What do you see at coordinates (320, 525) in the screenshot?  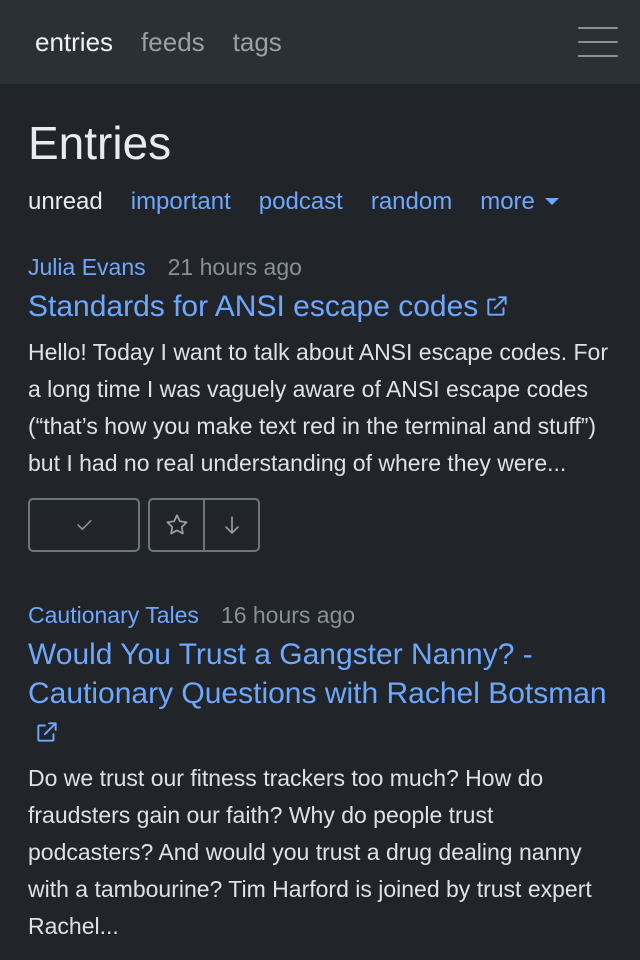 I see `entry-actions` at bounding box center [320, 525].